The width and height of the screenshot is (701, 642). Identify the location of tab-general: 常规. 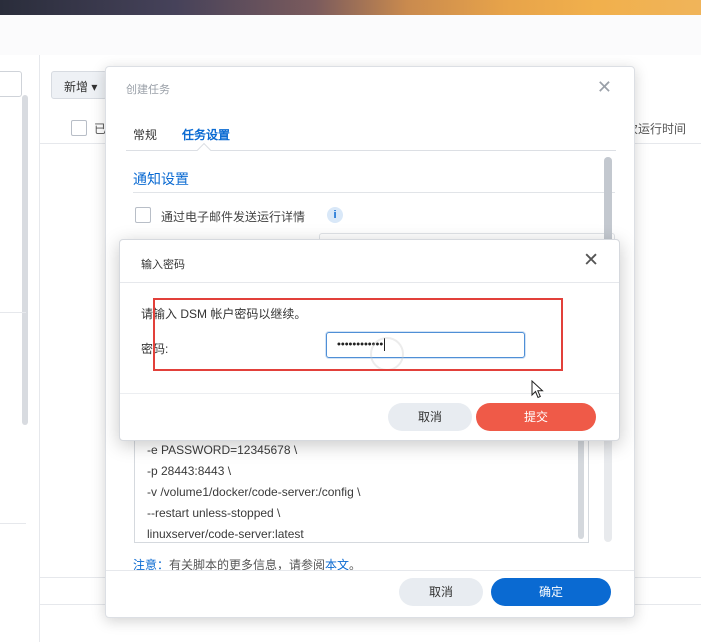
(145, 134).